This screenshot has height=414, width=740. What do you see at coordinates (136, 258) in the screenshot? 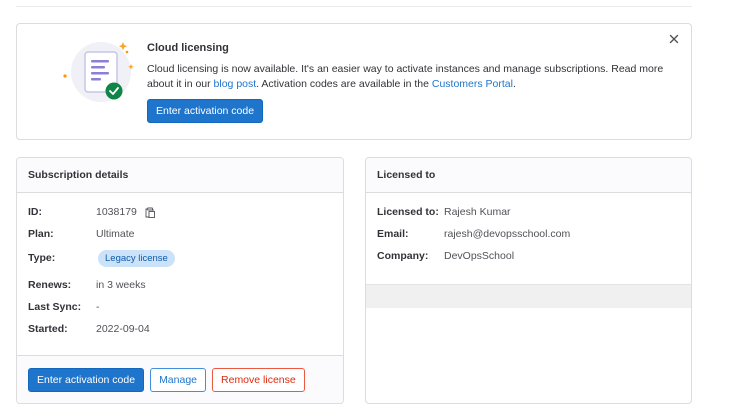
I see `legacy-license-badge: Legacy license` at bounding box center [136, 258].